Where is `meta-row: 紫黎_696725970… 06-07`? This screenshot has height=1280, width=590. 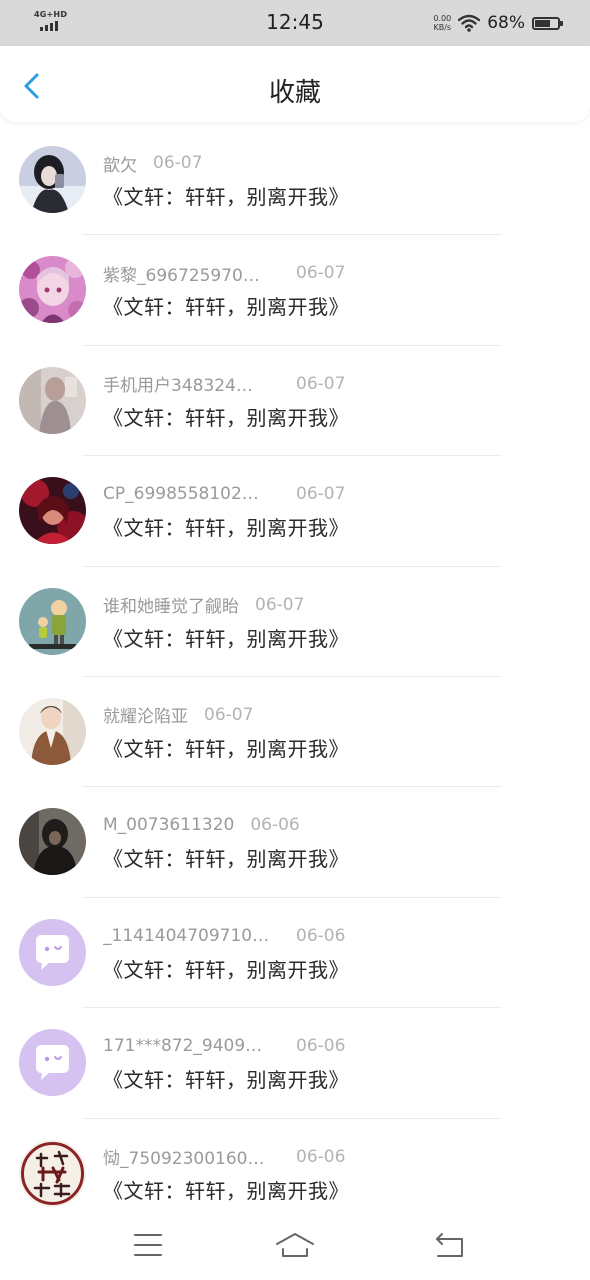 meta-row: 紫黎_696725970… 06-07 is located at coordinates (224, 273).